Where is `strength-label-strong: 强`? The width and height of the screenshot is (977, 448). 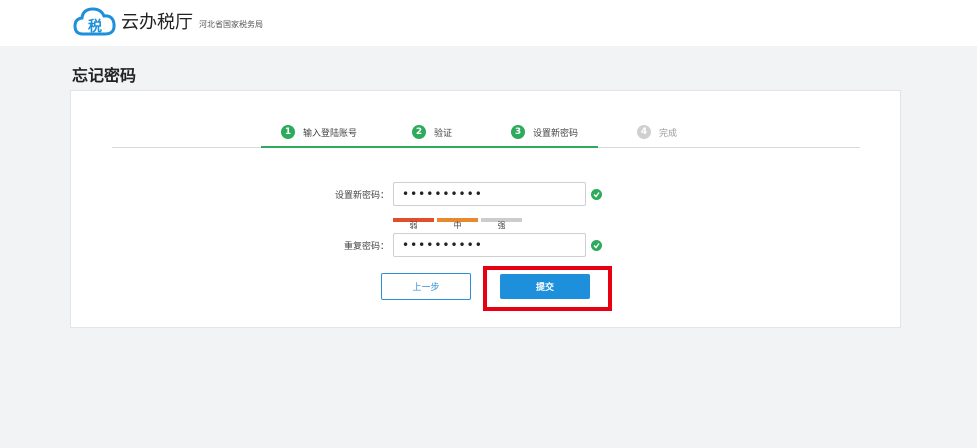 strength-label-strong: 强 is located at coordinates (501, 225).